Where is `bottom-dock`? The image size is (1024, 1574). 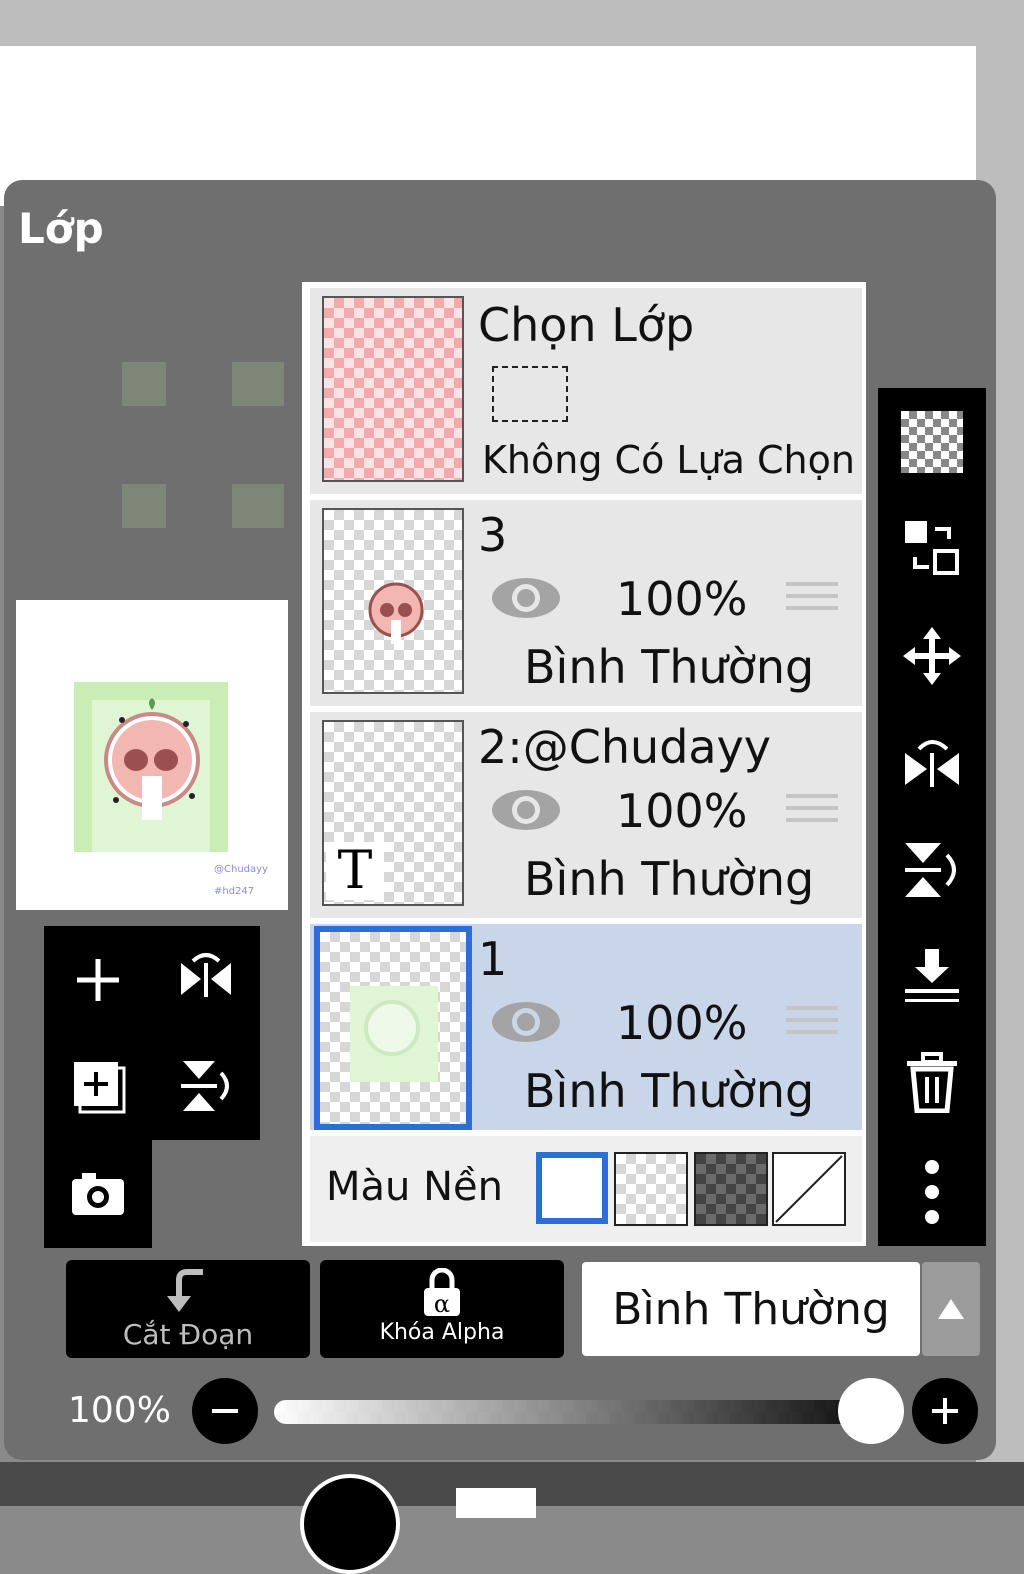
bottom-dock is located at coordinates (512, 1518).